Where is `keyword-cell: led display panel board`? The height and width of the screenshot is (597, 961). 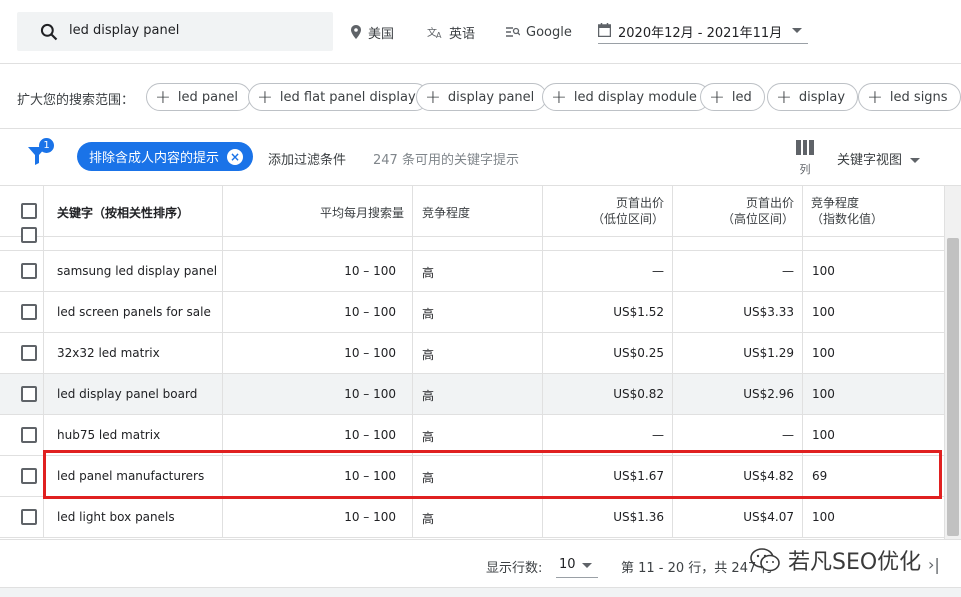 keyword-cell: led display panel board is located at coordinates (127, 394).